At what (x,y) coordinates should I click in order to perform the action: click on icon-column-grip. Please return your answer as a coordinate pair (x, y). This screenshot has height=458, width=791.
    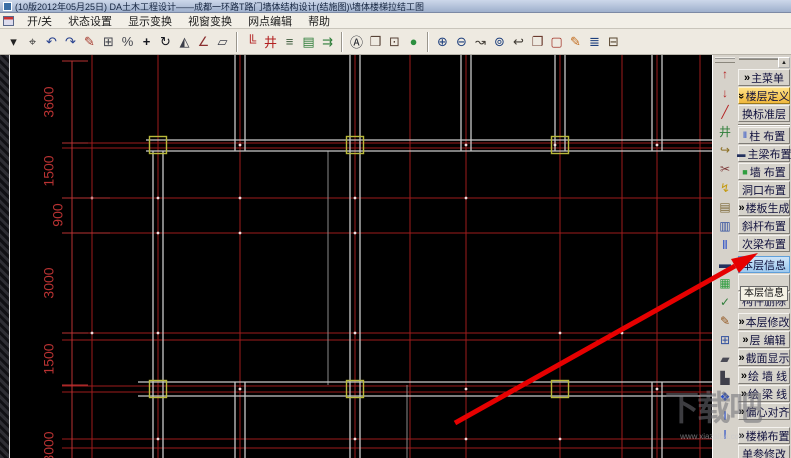
    Looking at the image, I should click on (725, 60).